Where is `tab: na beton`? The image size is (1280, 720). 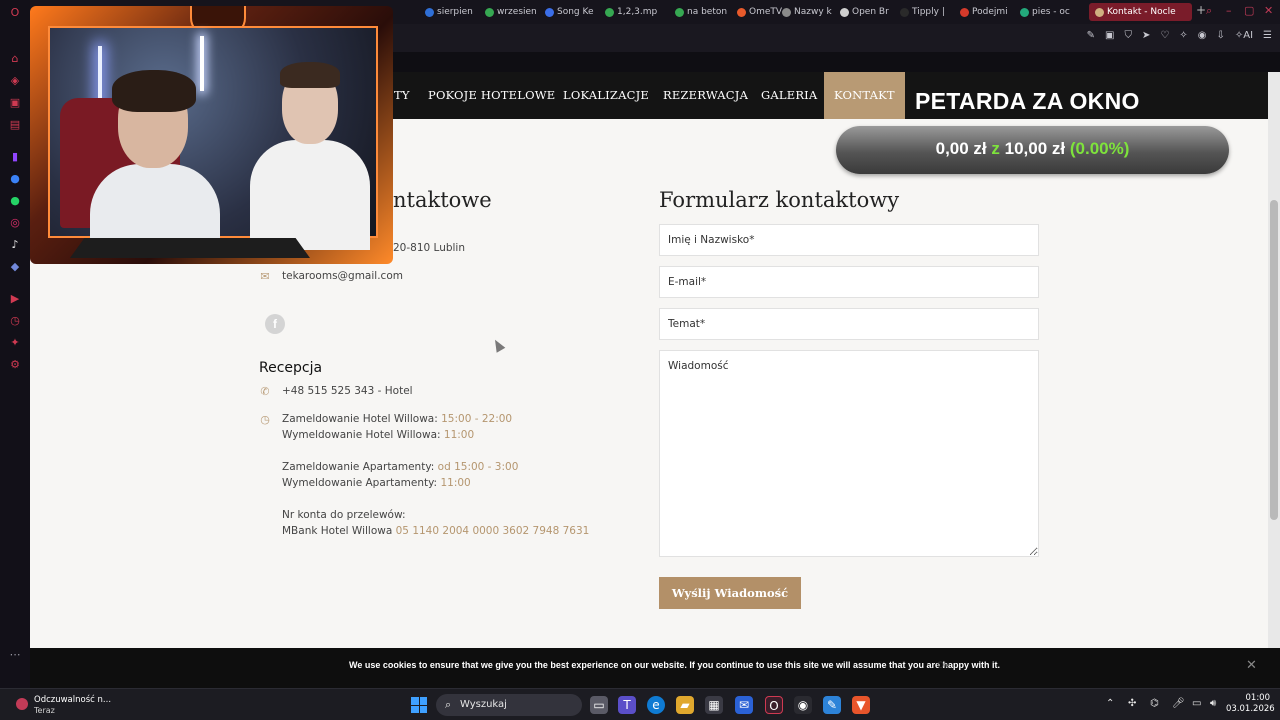
tab: na beton is located at coordinates (704, 12).